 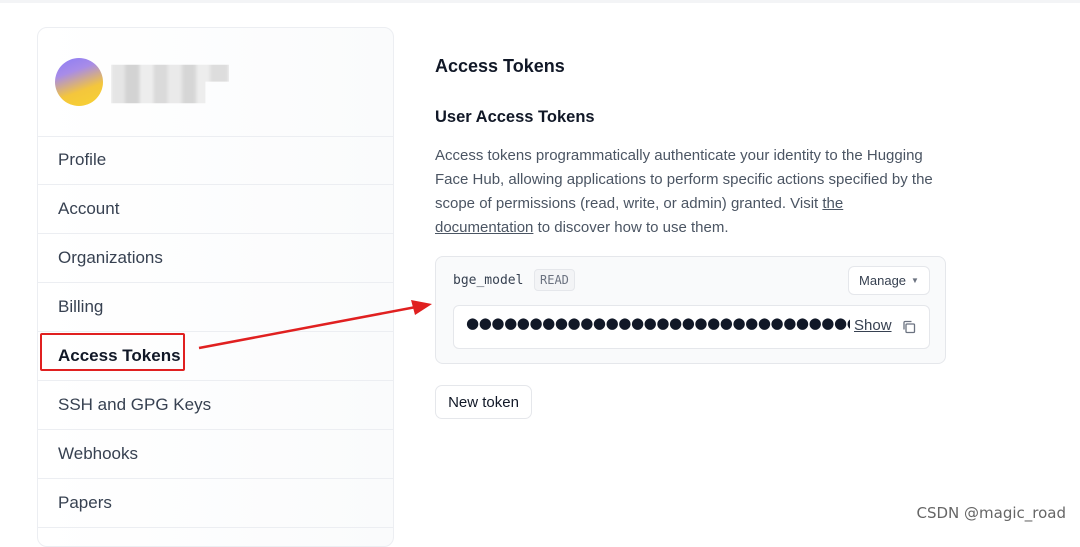 I want to click on watermark: CSDN @magic_road, so click(x=991, y=513).